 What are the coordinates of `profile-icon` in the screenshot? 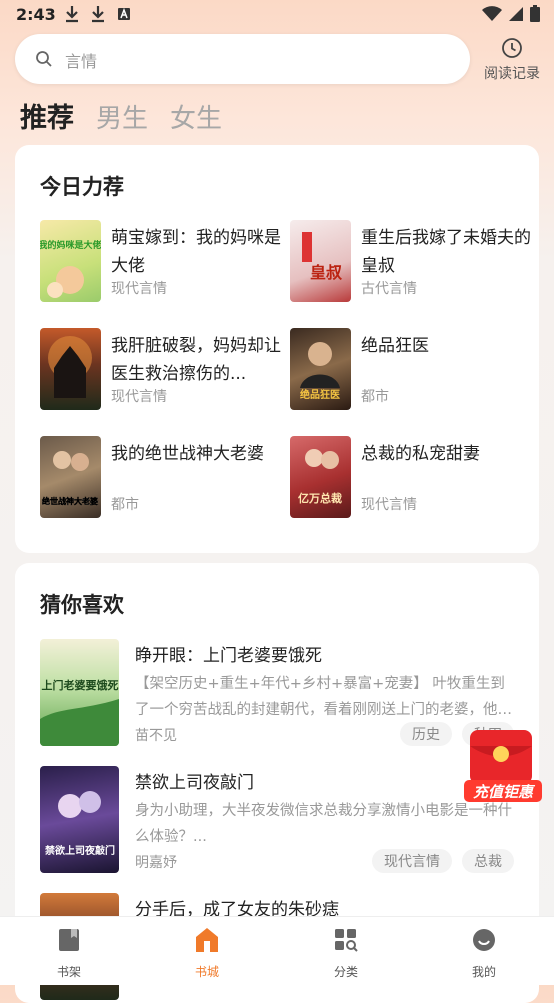 It's located at (484, 940).